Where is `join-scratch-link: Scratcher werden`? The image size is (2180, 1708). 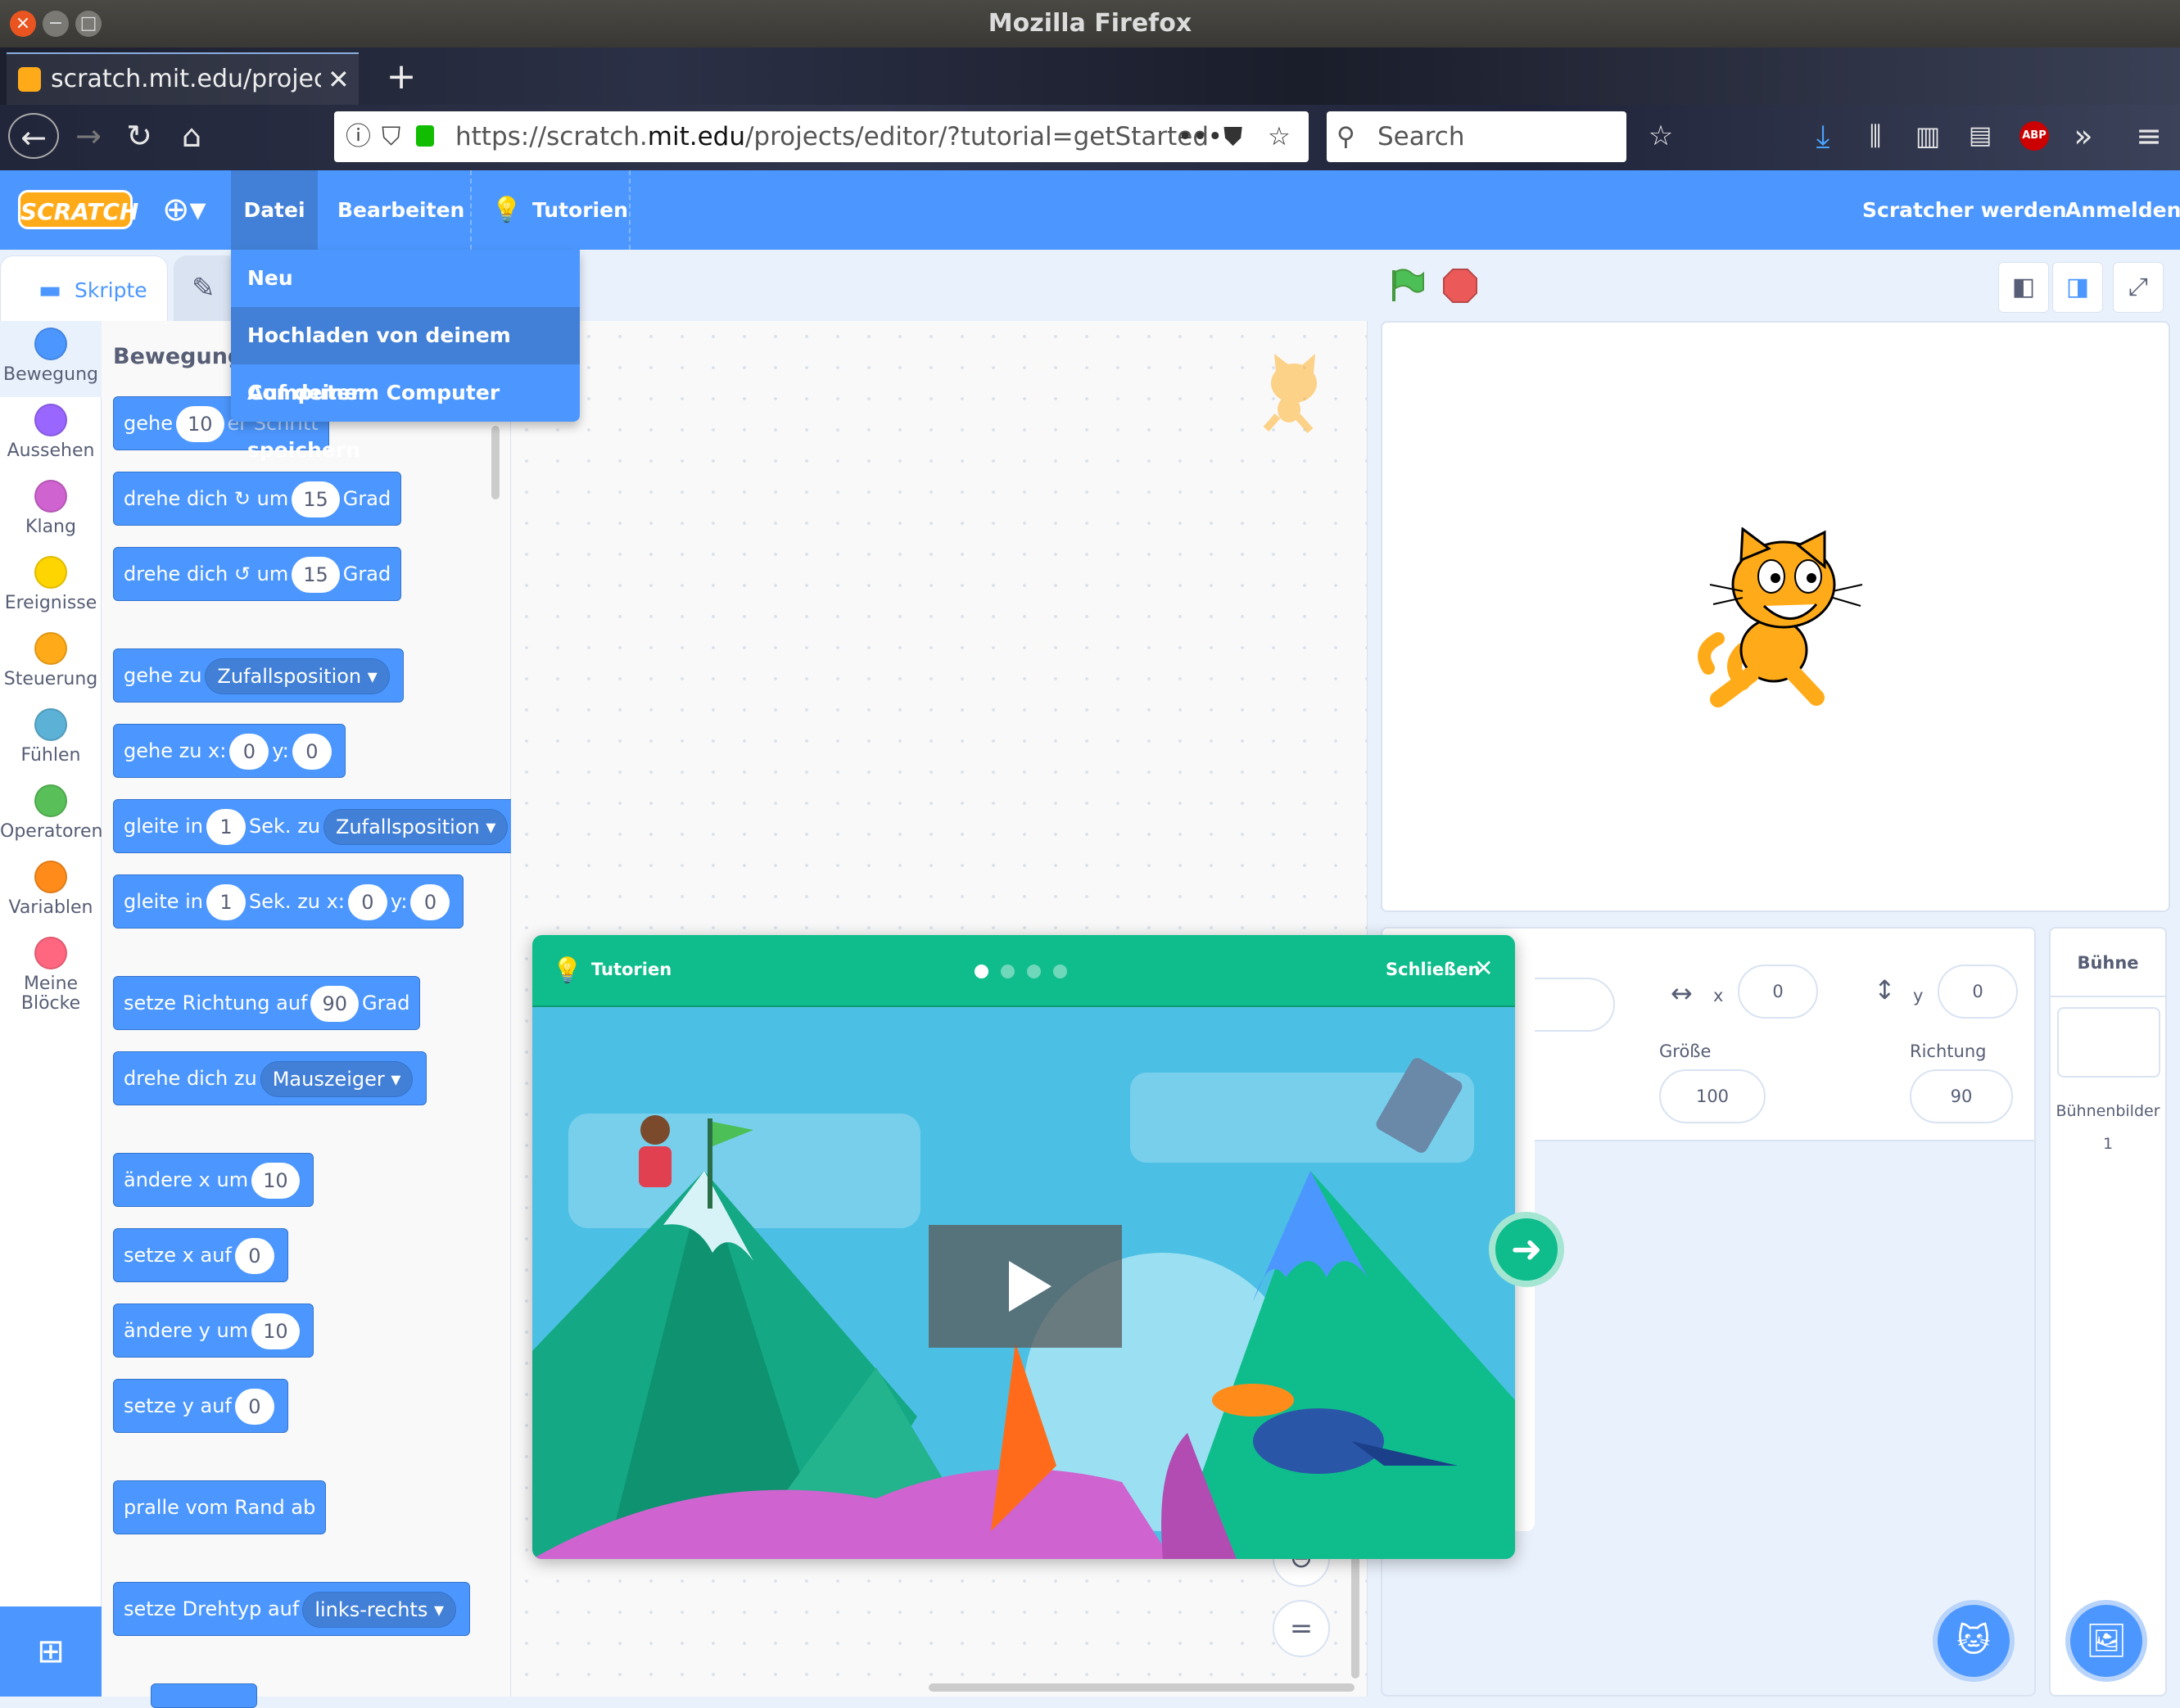 join-scratch-link: Scratcher werden is located at coordinates (1964, 210).